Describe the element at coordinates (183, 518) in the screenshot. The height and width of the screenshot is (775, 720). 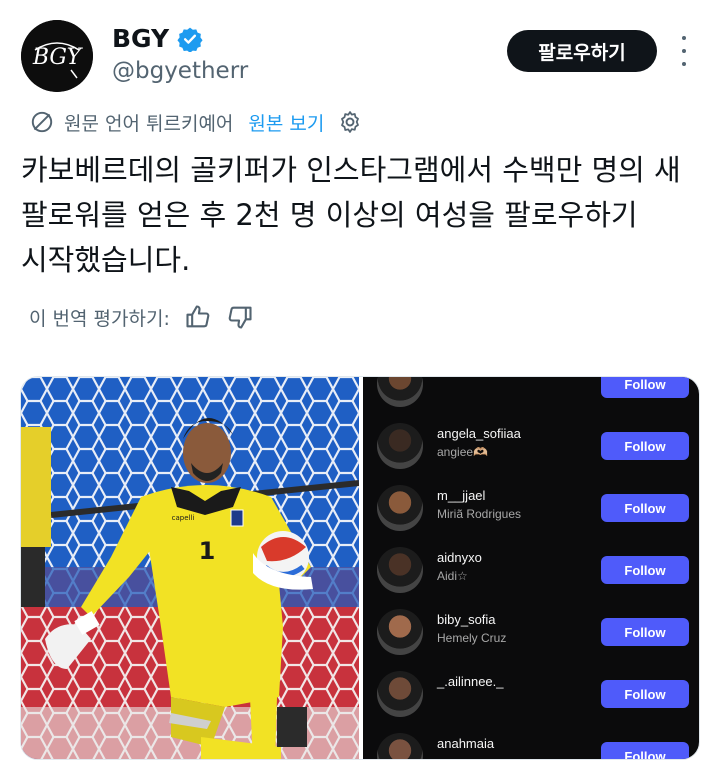
I see `jersey-sponsor: capelli` at that location.